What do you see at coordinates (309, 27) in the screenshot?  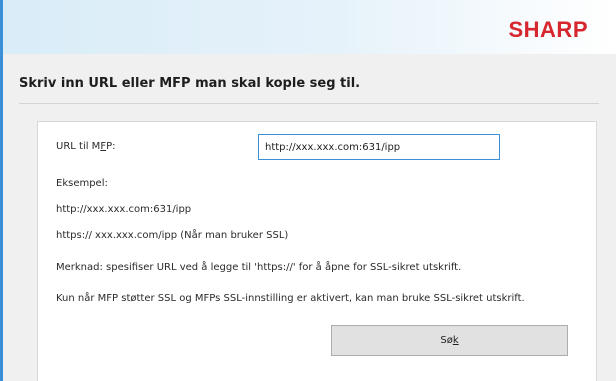 I see `header-band: SHARP` at bounding box center [309, 27].